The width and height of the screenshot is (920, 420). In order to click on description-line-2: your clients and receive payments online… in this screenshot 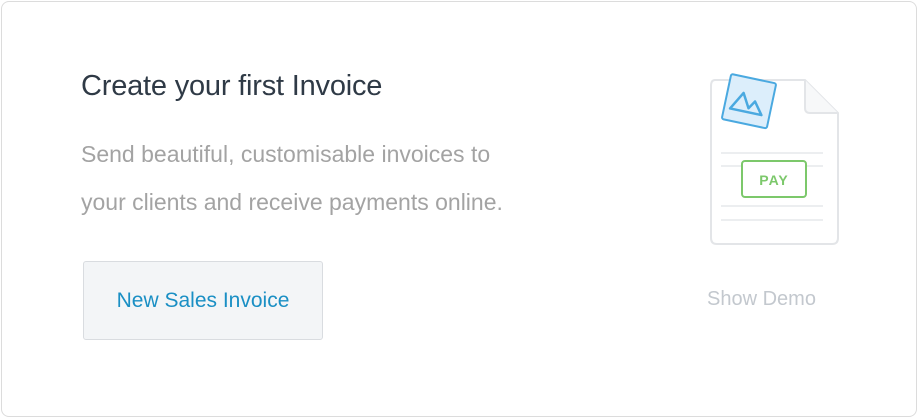, I will do `click(292, 202)`.